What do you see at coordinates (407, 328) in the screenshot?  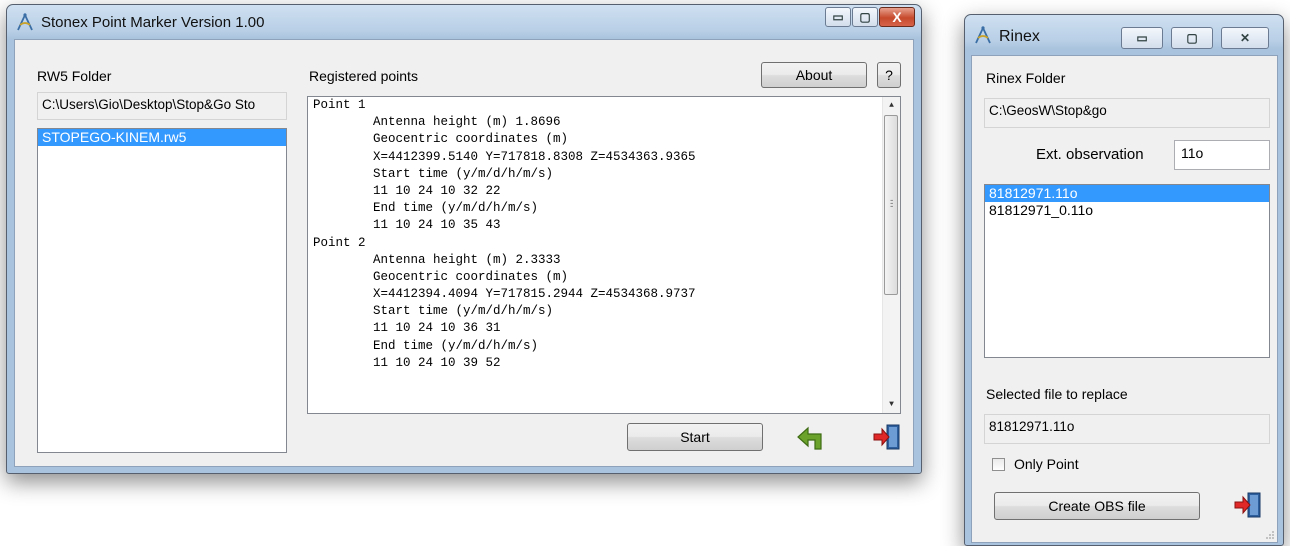 I see `registered-point-line: 11 10 24 10 36 31` at bounding box center [407, 328].